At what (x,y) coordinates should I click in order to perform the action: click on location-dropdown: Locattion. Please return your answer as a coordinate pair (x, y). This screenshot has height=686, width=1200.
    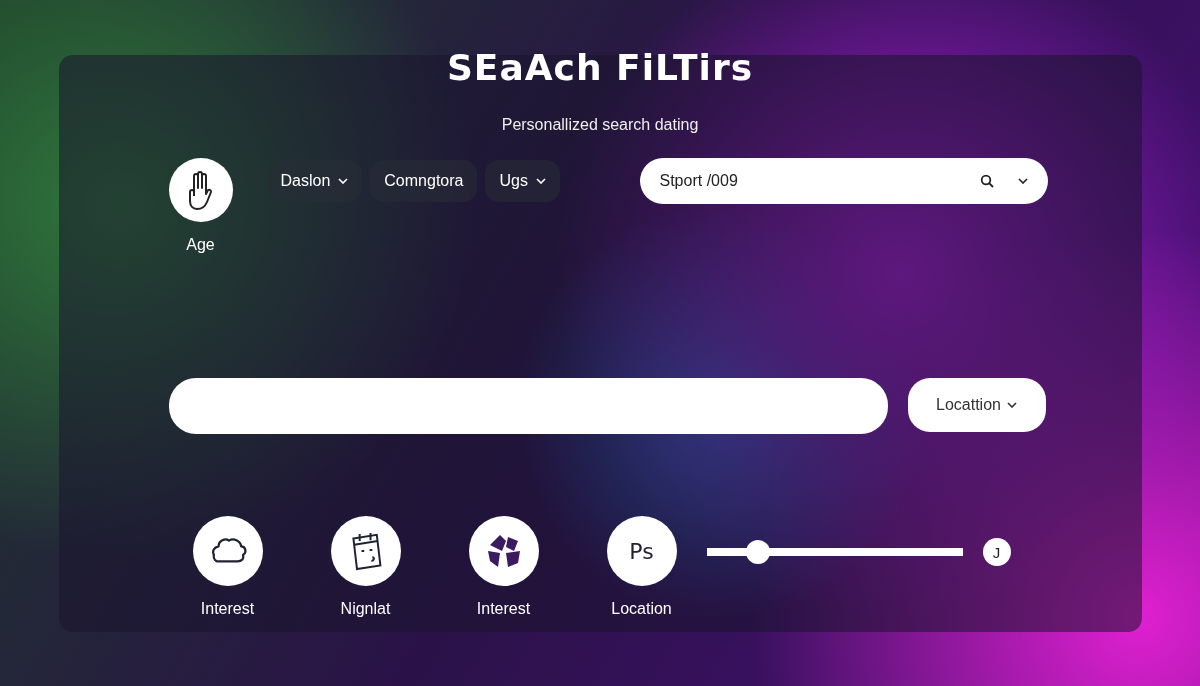
    Looking at the image, I should click on (976, 405).